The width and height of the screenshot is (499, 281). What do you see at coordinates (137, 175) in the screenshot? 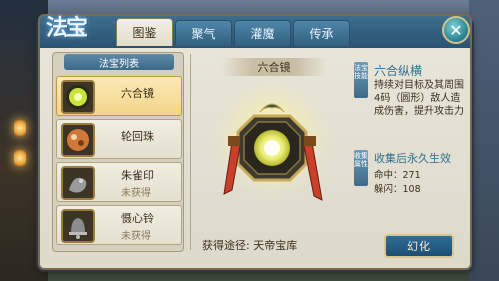
I see `item-name: 朱雀印` at bounding box center [137, 175].